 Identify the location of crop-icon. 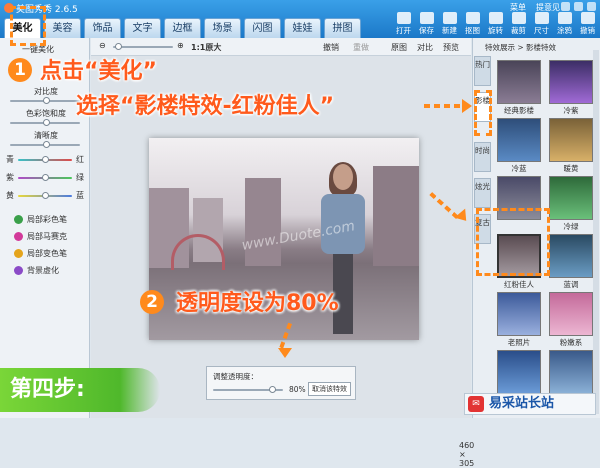
(518, 18).